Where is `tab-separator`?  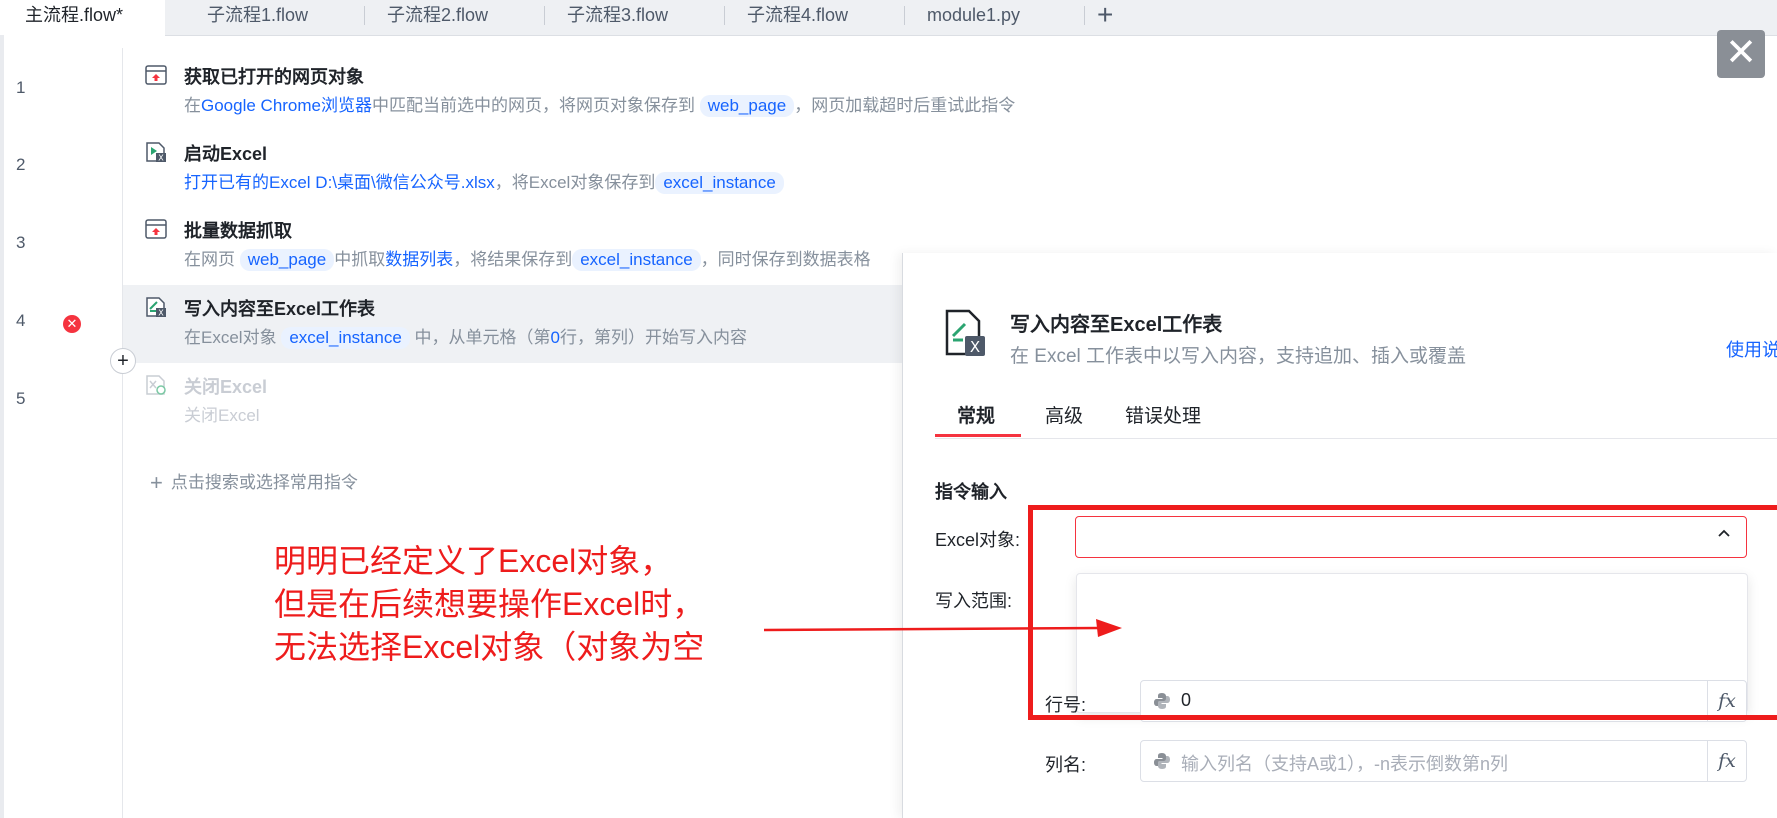 tab-separator is located at coordinates (1084, 15).